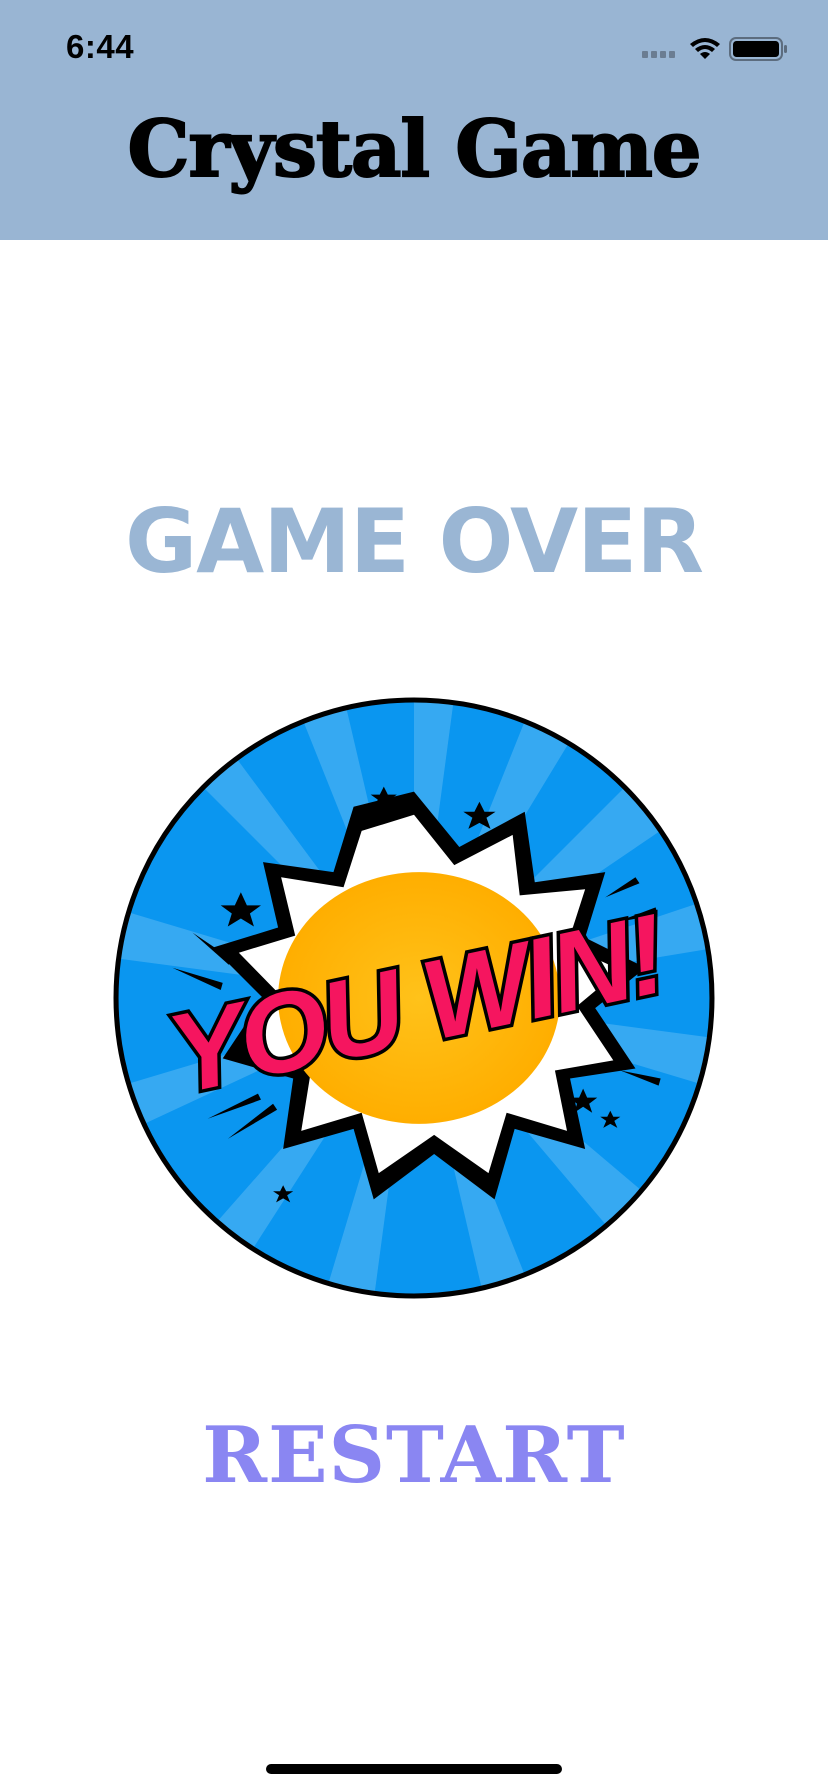  I want to click on app-header: 6:44 Crystal Game, so click(414, 120).